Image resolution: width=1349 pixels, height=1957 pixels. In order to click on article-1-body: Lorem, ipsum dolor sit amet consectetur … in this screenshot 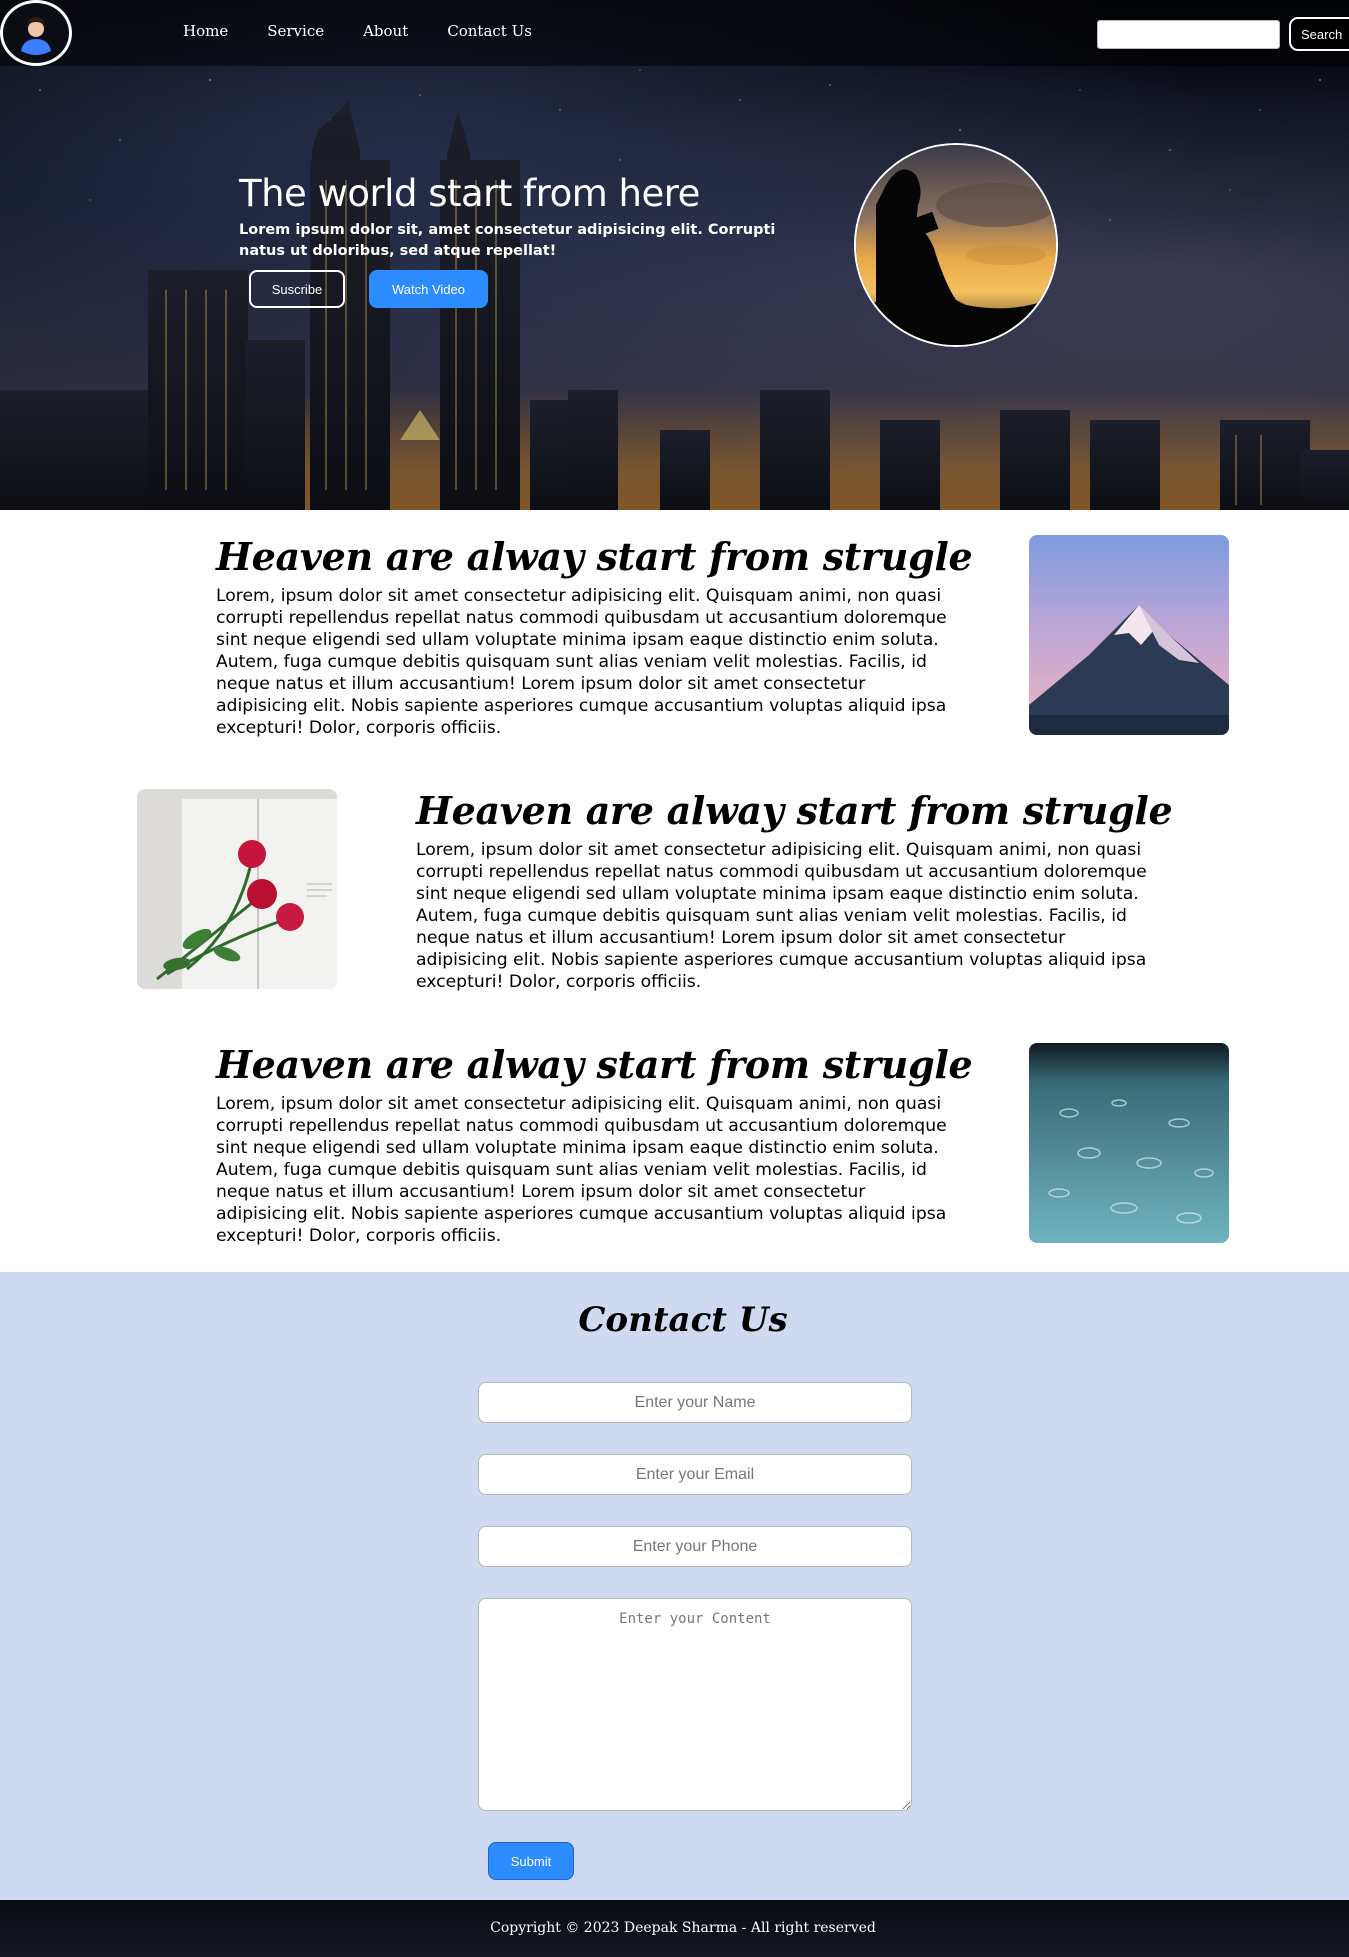, I will do `click(581, 662)`.